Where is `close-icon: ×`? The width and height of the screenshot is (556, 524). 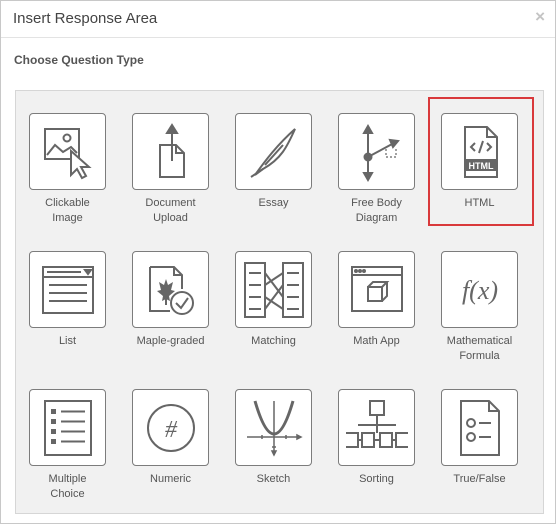 close-icon: × is located at coordinates (540, 17).